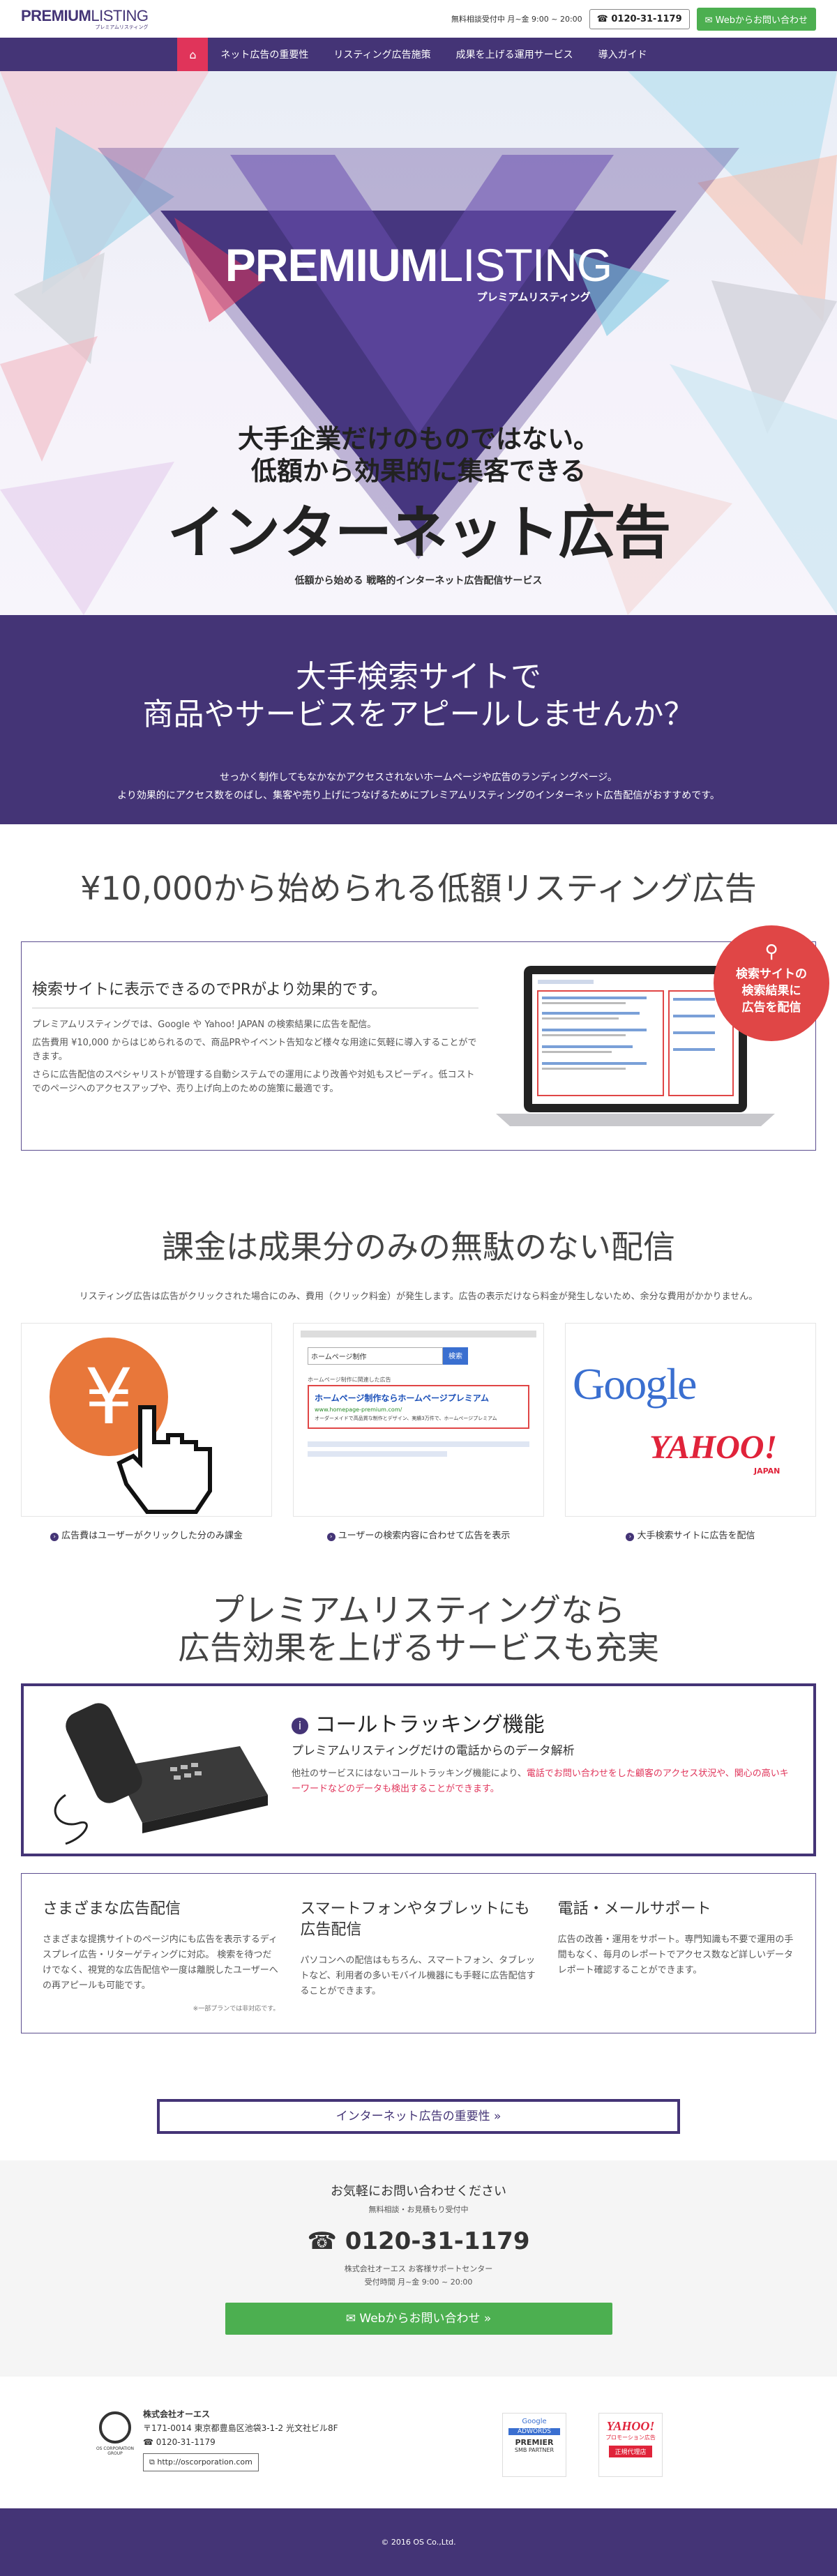 The width and height of the screenshot is (837, 2576). I want to click on importance-link-button: インターネット広告の重要性 », so click(418, 2116).